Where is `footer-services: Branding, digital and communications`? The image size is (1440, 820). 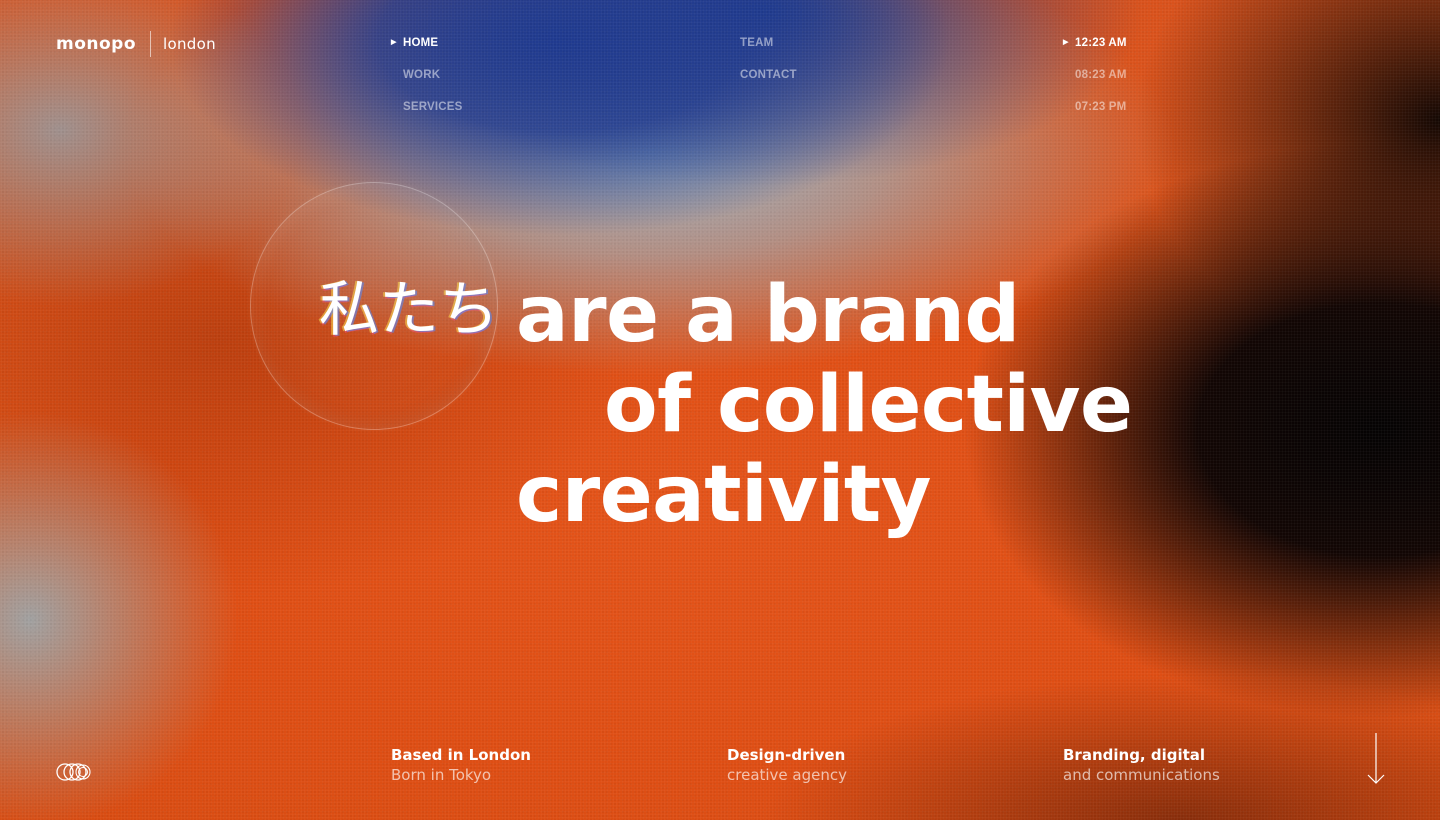
footer-services: Branding, digital and communications is located at coordinates (1141, 765).